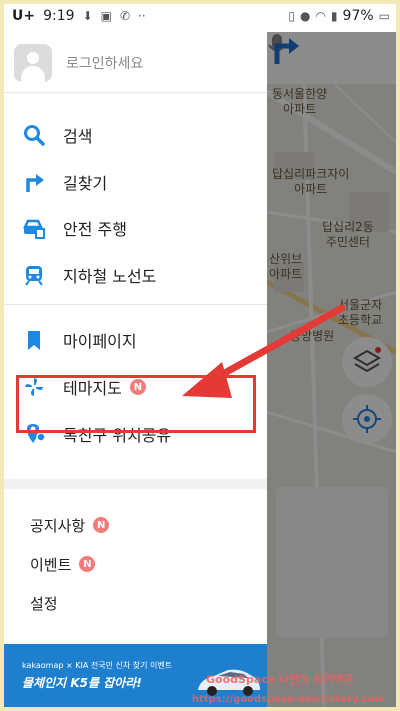  I want to click on watermark-title: GoodSpace 나만의 위키백과, so click(280, 679).